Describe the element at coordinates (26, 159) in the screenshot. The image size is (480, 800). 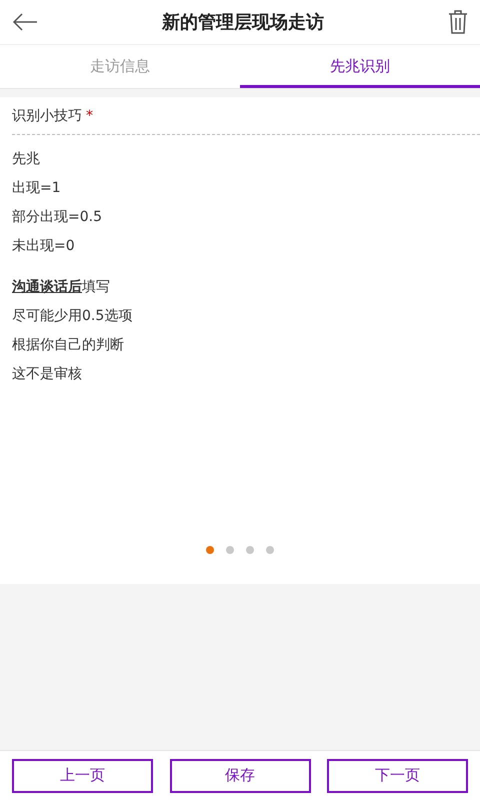
I see `tip-text: 先兆` at that location.